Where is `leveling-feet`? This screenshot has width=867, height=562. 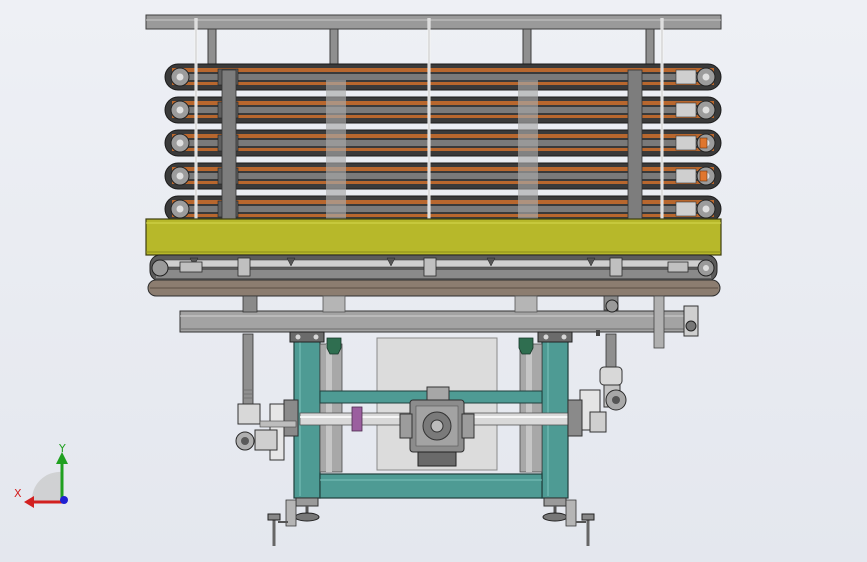 leveling-feet is located at coordinates (431, 521).